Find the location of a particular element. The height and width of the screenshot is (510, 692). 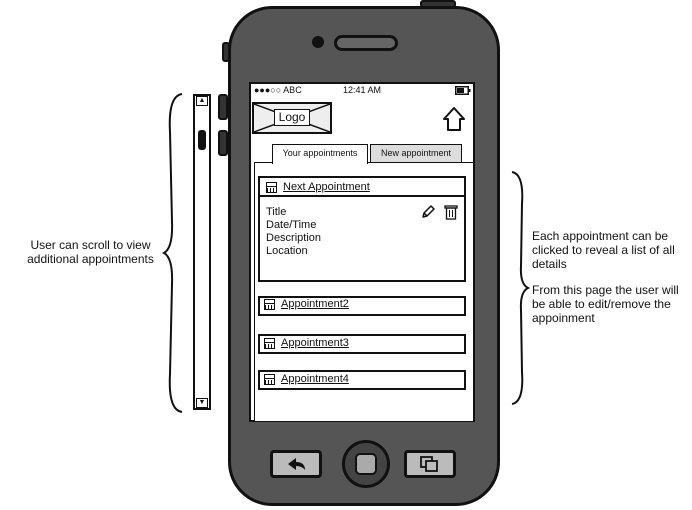

back-arrow-icon is located at coordinates (296, 464).